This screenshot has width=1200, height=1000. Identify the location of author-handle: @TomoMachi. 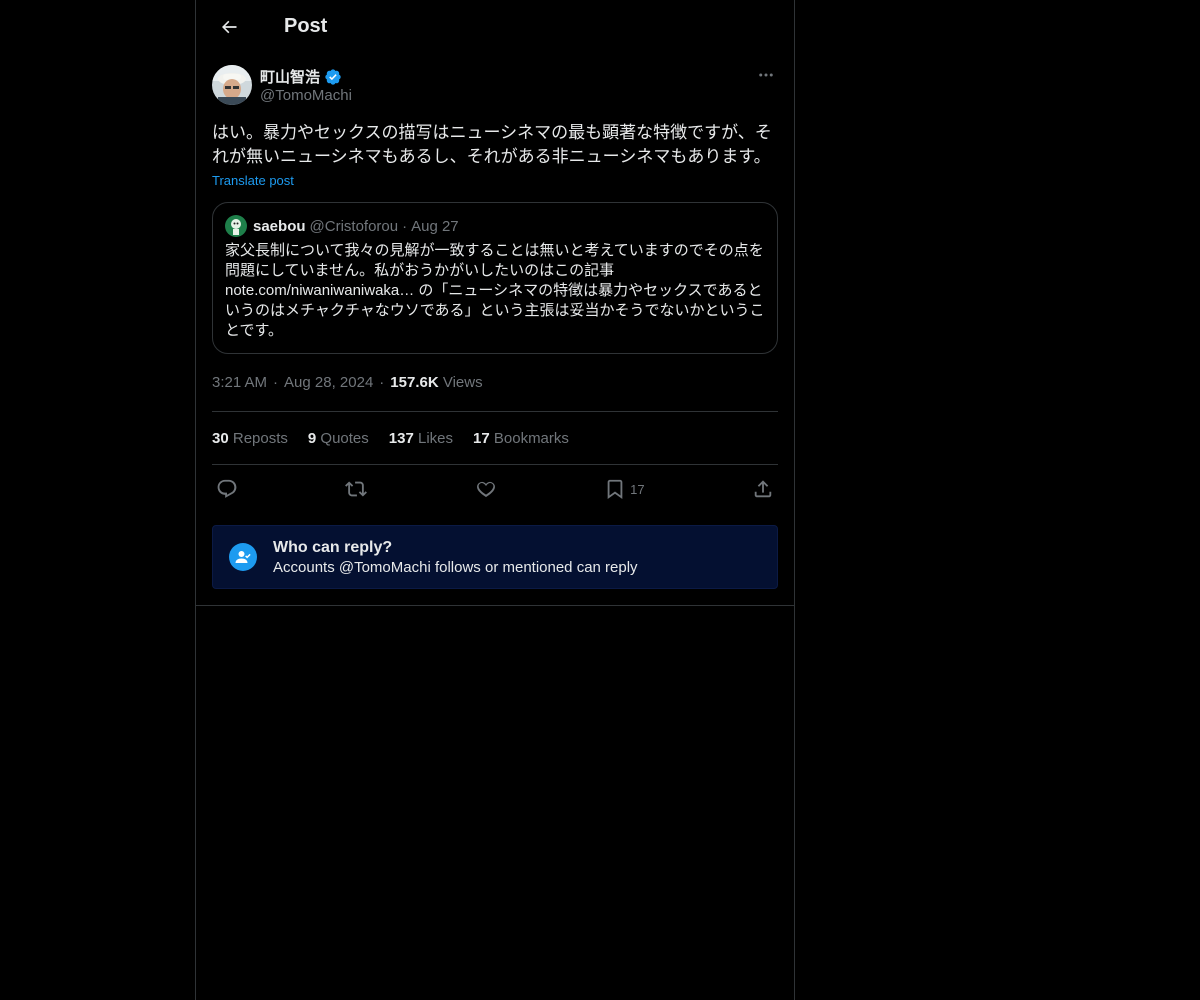
(306, 95).